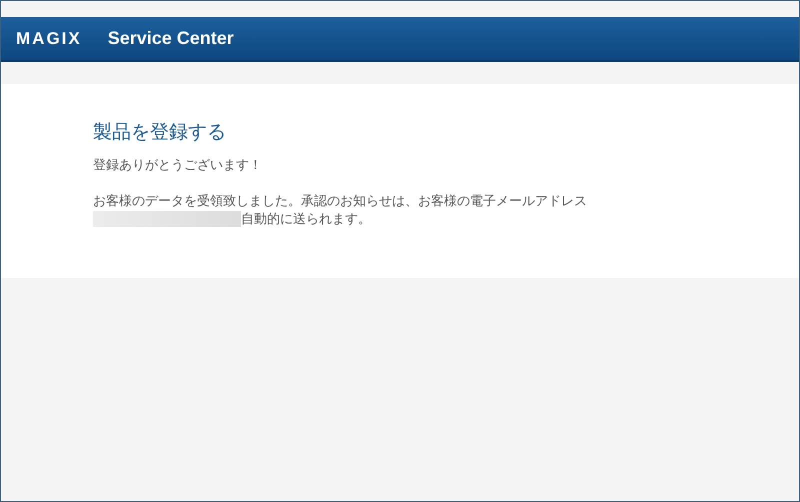  I want to click on logo: MAGIX, so click(49, 39).